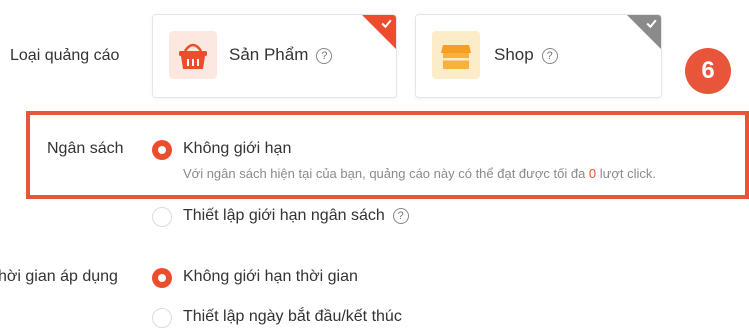 This screenshot has width=749, height=328. What do you see at coordinates (456, 55) in the screenshot?
I see `storefront-icon` at bounding box center [456, 55].